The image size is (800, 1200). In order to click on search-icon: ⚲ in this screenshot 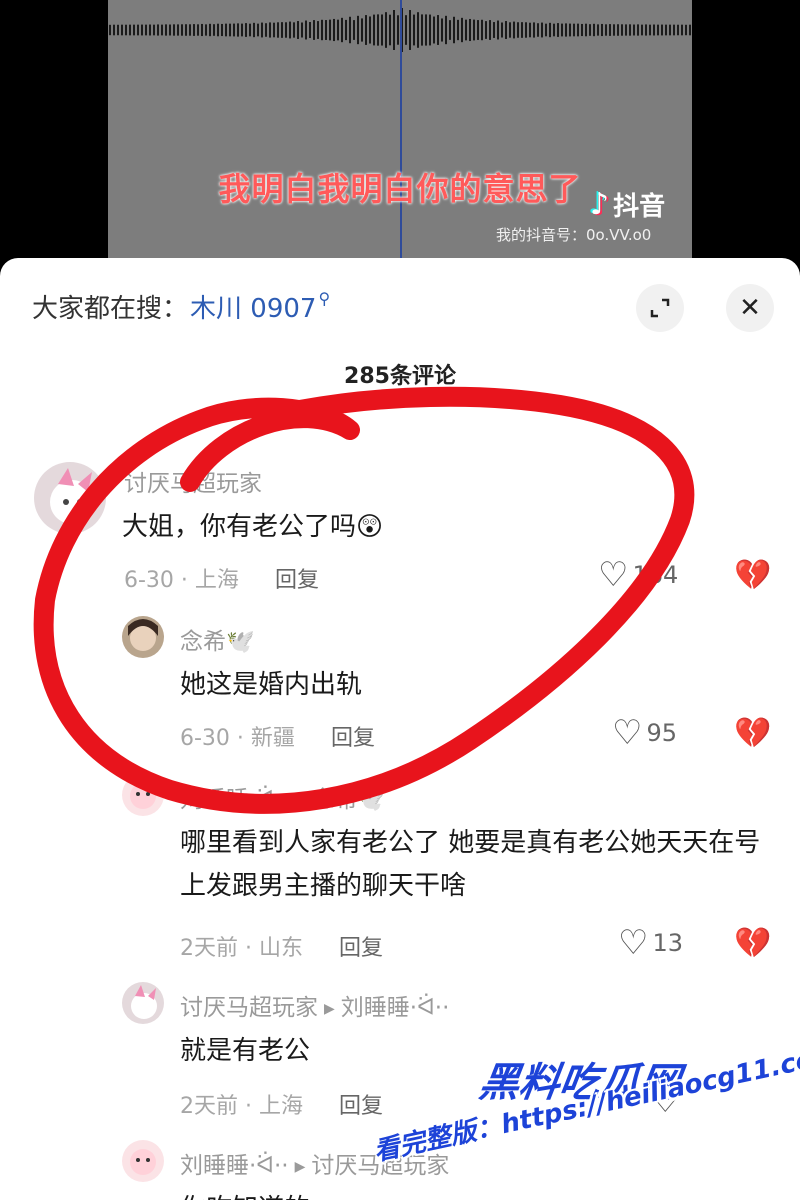, I will do `click(324, 298)`.